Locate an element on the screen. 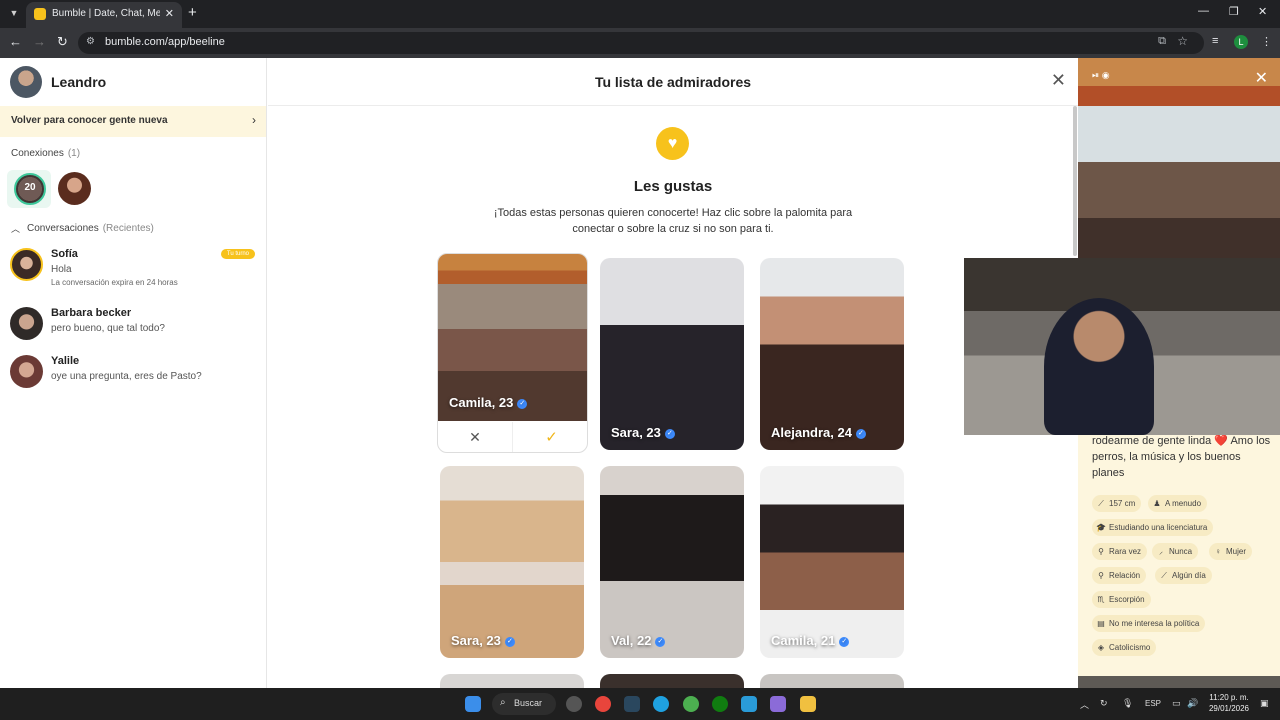 This screenshot has height=720, width=1280. taskbar-search: ⌕ Buscar is located at coordinates (524, 704).